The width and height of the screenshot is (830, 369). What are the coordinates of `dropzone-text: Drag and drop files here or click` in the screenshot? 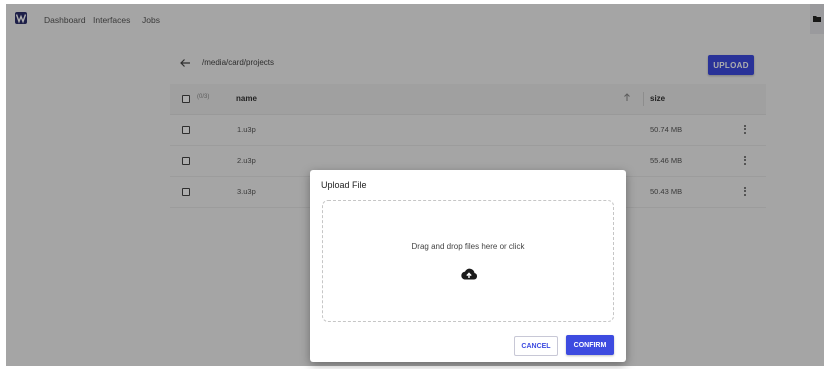 It's located at (468, 246).